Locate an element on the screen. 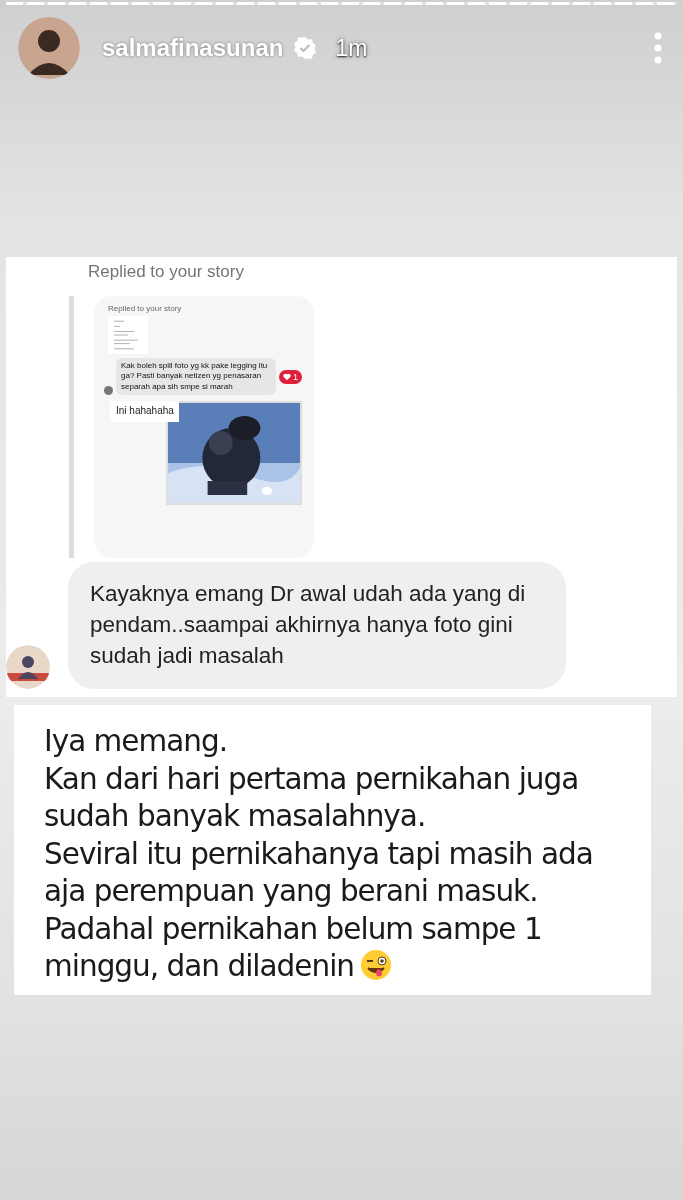  story-caption: Ini hahahaha is located at coordinates (144, 412).